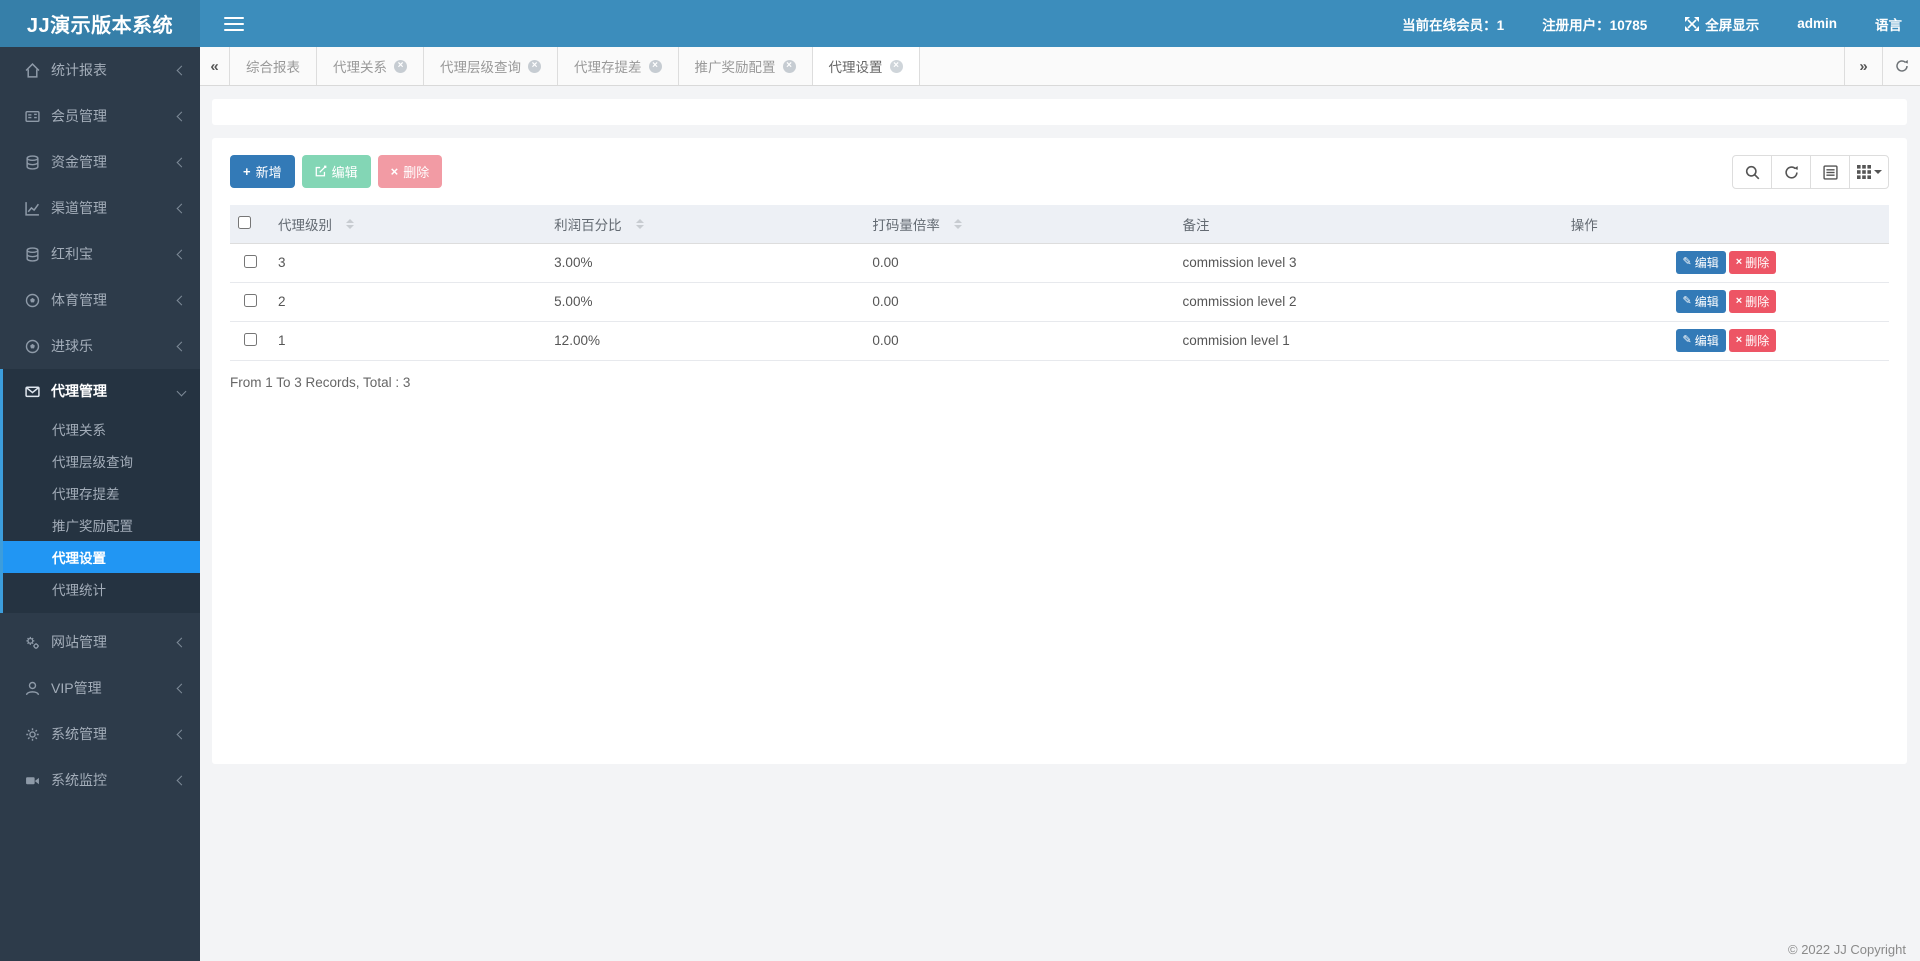  I want to click on tab-overall-report: 综合报表, so click(273, 66).